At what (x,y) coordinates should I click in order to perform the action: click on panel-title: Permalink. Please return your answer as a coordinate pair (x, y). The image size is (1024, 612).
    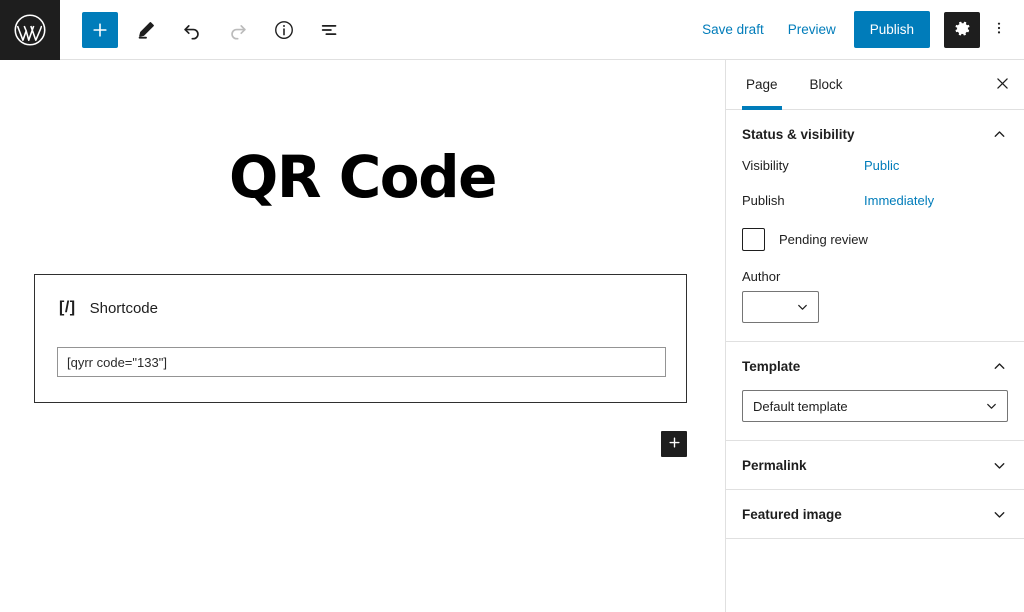
    Looking at the image, I should click on (774, 465).